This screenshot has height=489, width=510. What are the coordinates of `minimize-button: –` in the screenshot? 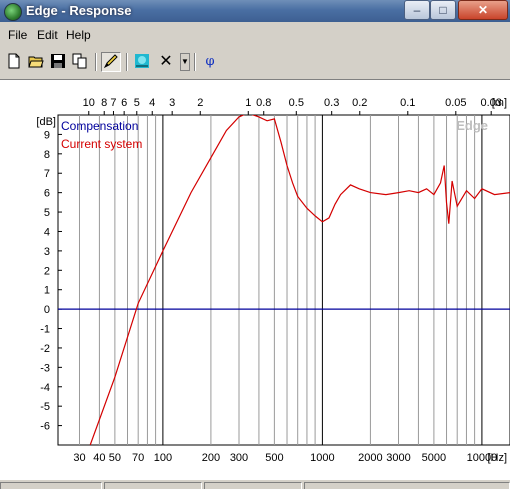 It's located at (417, 10).